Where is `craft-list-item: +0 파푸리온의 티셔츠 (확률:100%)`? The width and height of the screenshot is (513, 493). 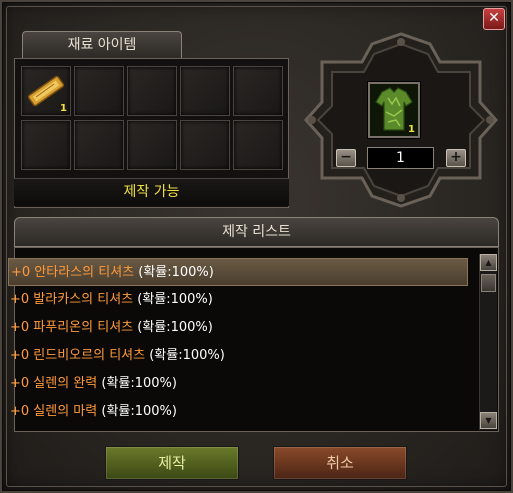 craft-list-item: +0 파푸리온의 티셔츠 (확률:100%) is located at coordinates (238, 328).